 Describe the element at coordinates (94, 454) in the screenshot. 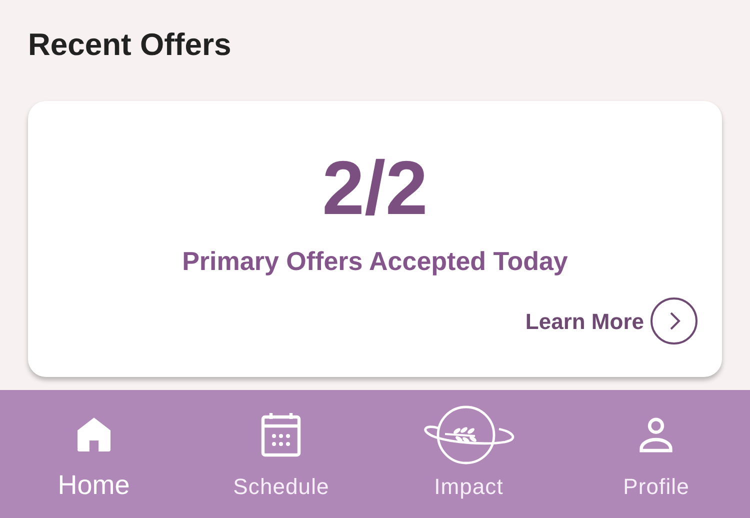

I see `nav-tab: Home` at that location.